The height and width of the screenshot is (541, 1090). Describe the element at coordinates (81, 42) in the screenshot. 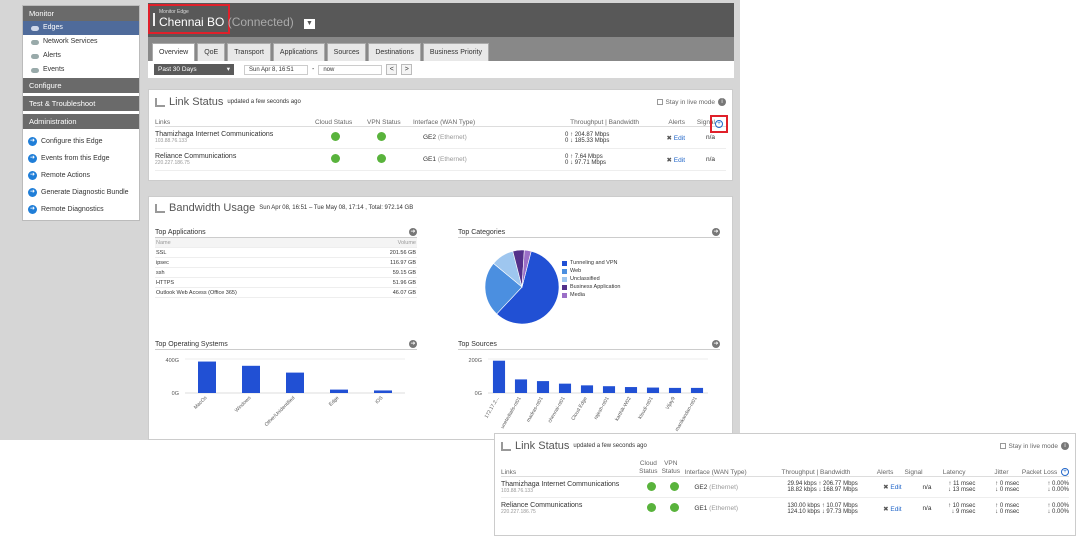

I see `sidebar-item-network-services: Network Services` at that location.